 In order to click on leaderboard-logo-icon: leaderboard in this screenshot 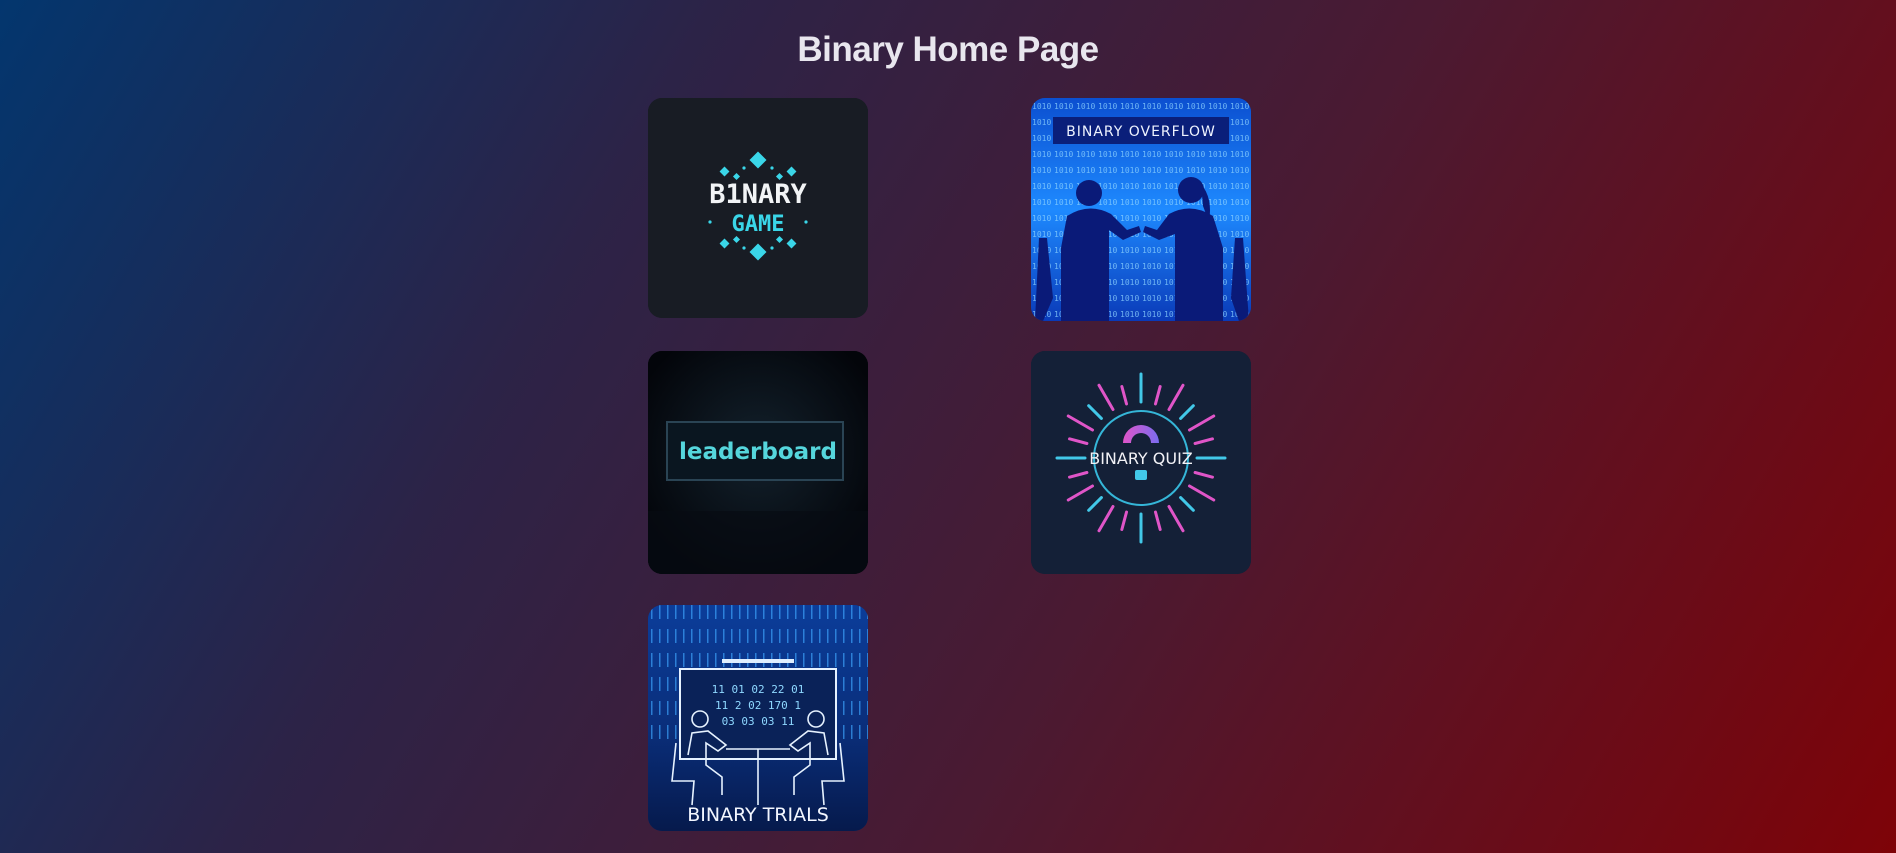, I will do `click(758, 462)`.